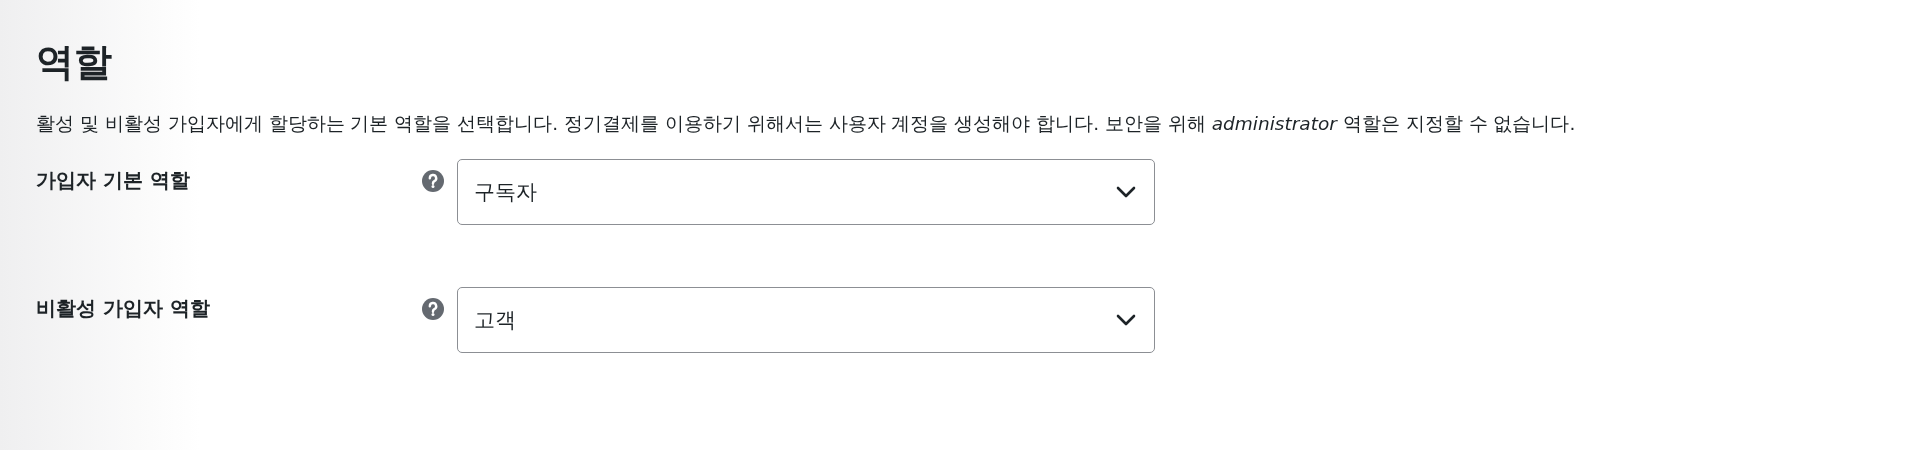  I want to click on role-dropdown: 구독자, so click(806, 192).